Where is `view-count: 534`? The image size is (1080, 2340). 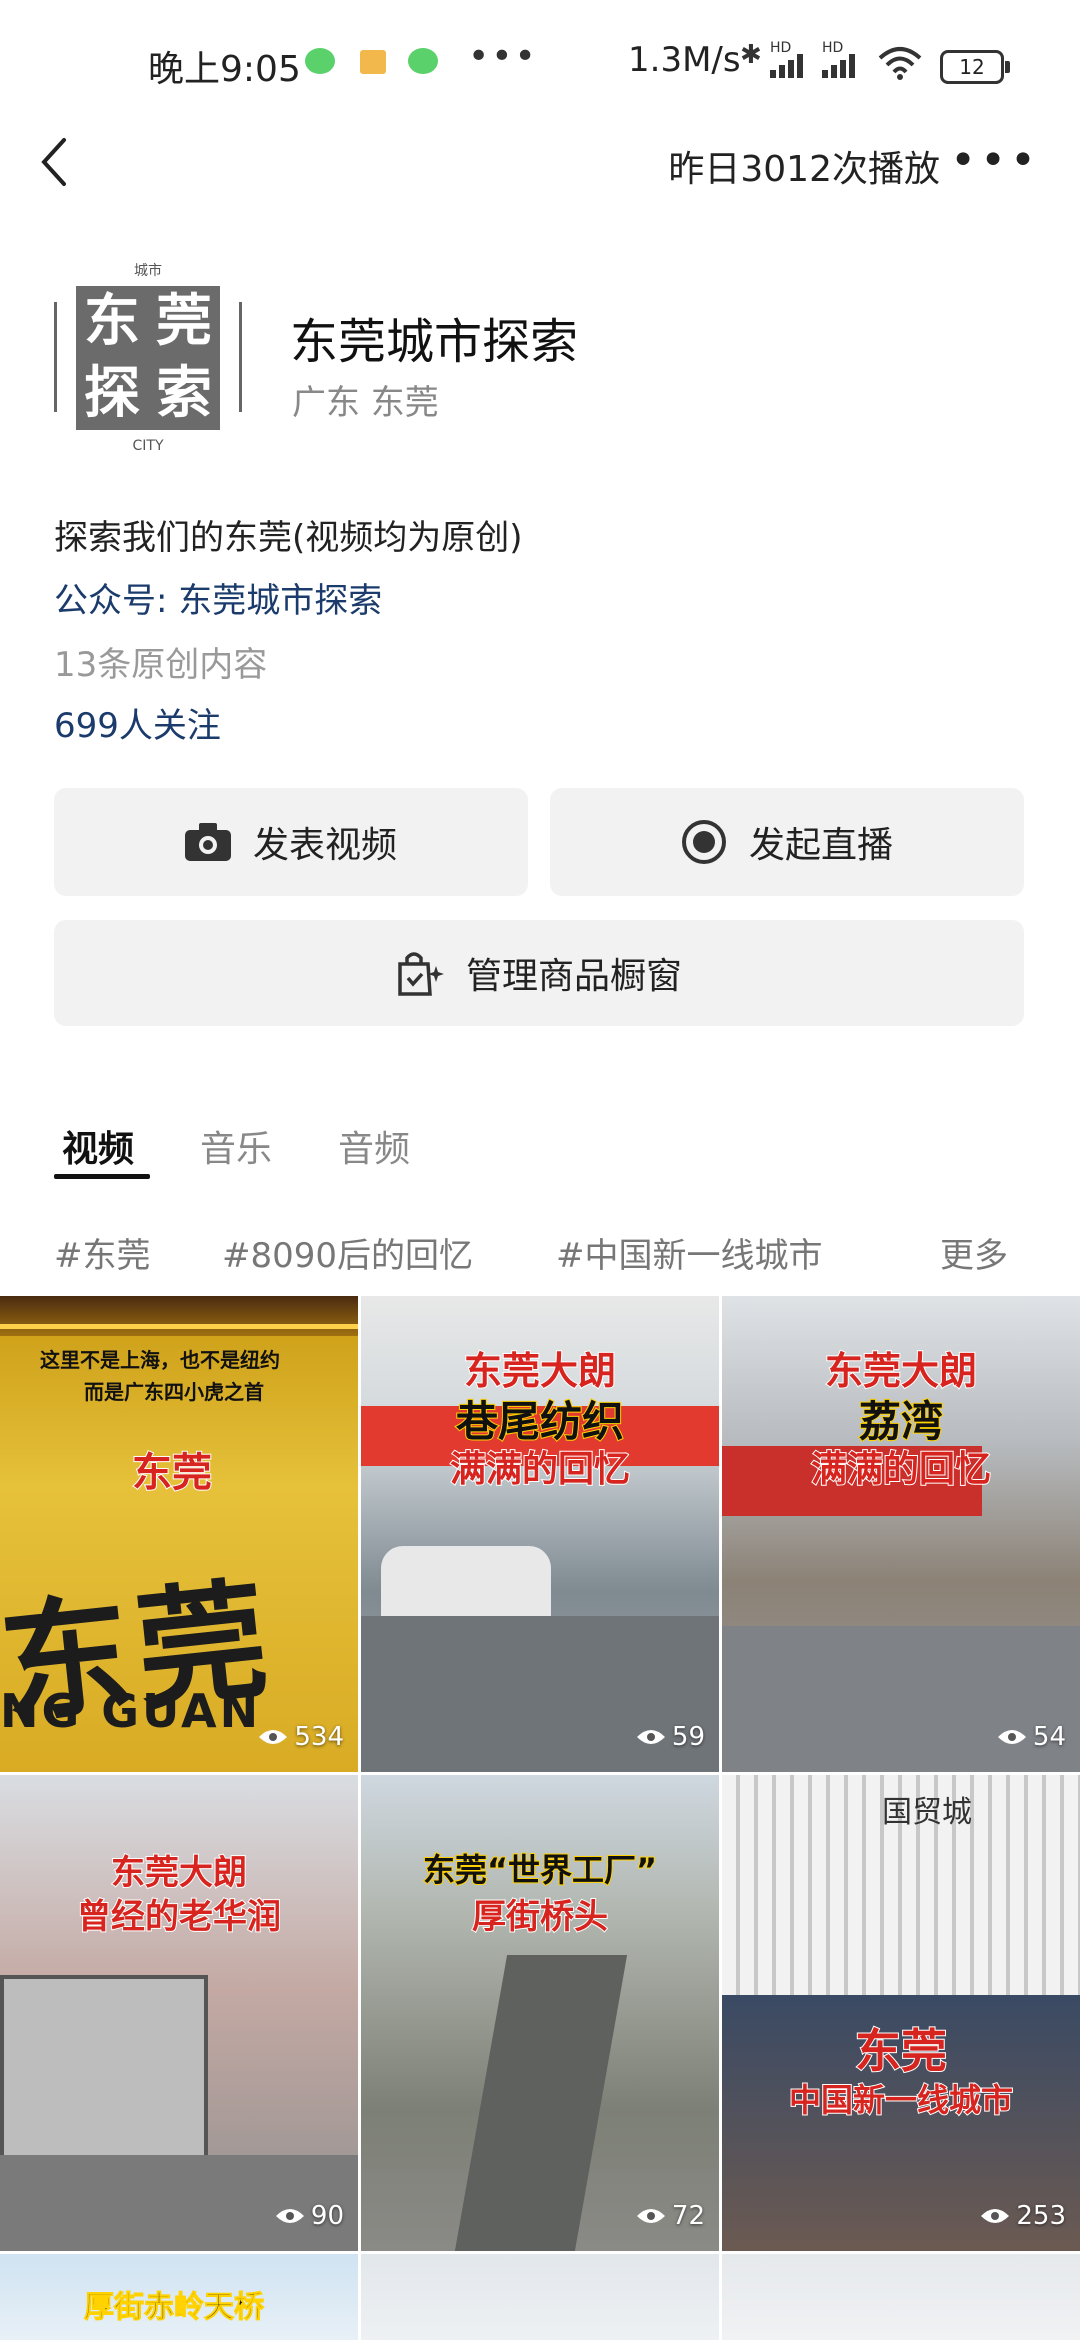
view-count: 534 is located at coordinates (319, 1737).